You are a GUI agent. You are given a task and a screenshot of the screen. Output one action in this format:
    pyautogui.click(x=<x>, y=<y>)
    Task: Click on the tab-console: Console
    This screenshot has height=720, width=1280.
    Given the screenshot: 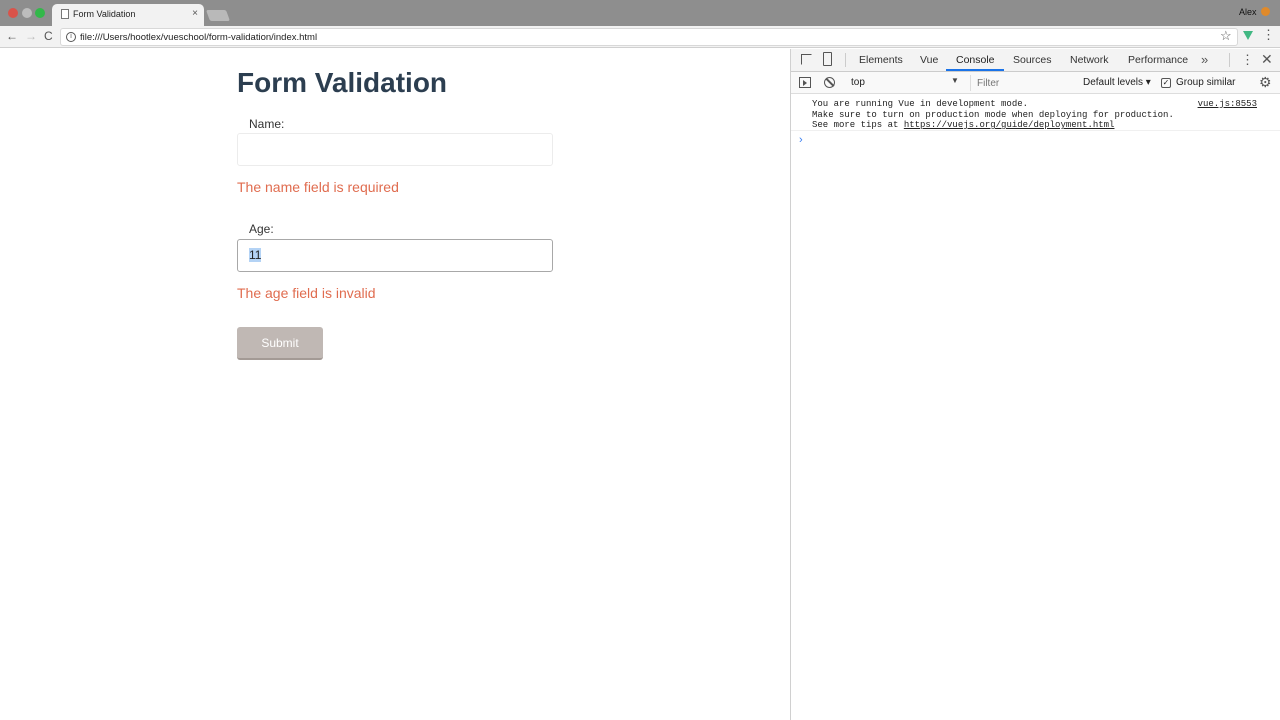 What is the action you would take?
    pyautogui.click(x=975, y=60)
    